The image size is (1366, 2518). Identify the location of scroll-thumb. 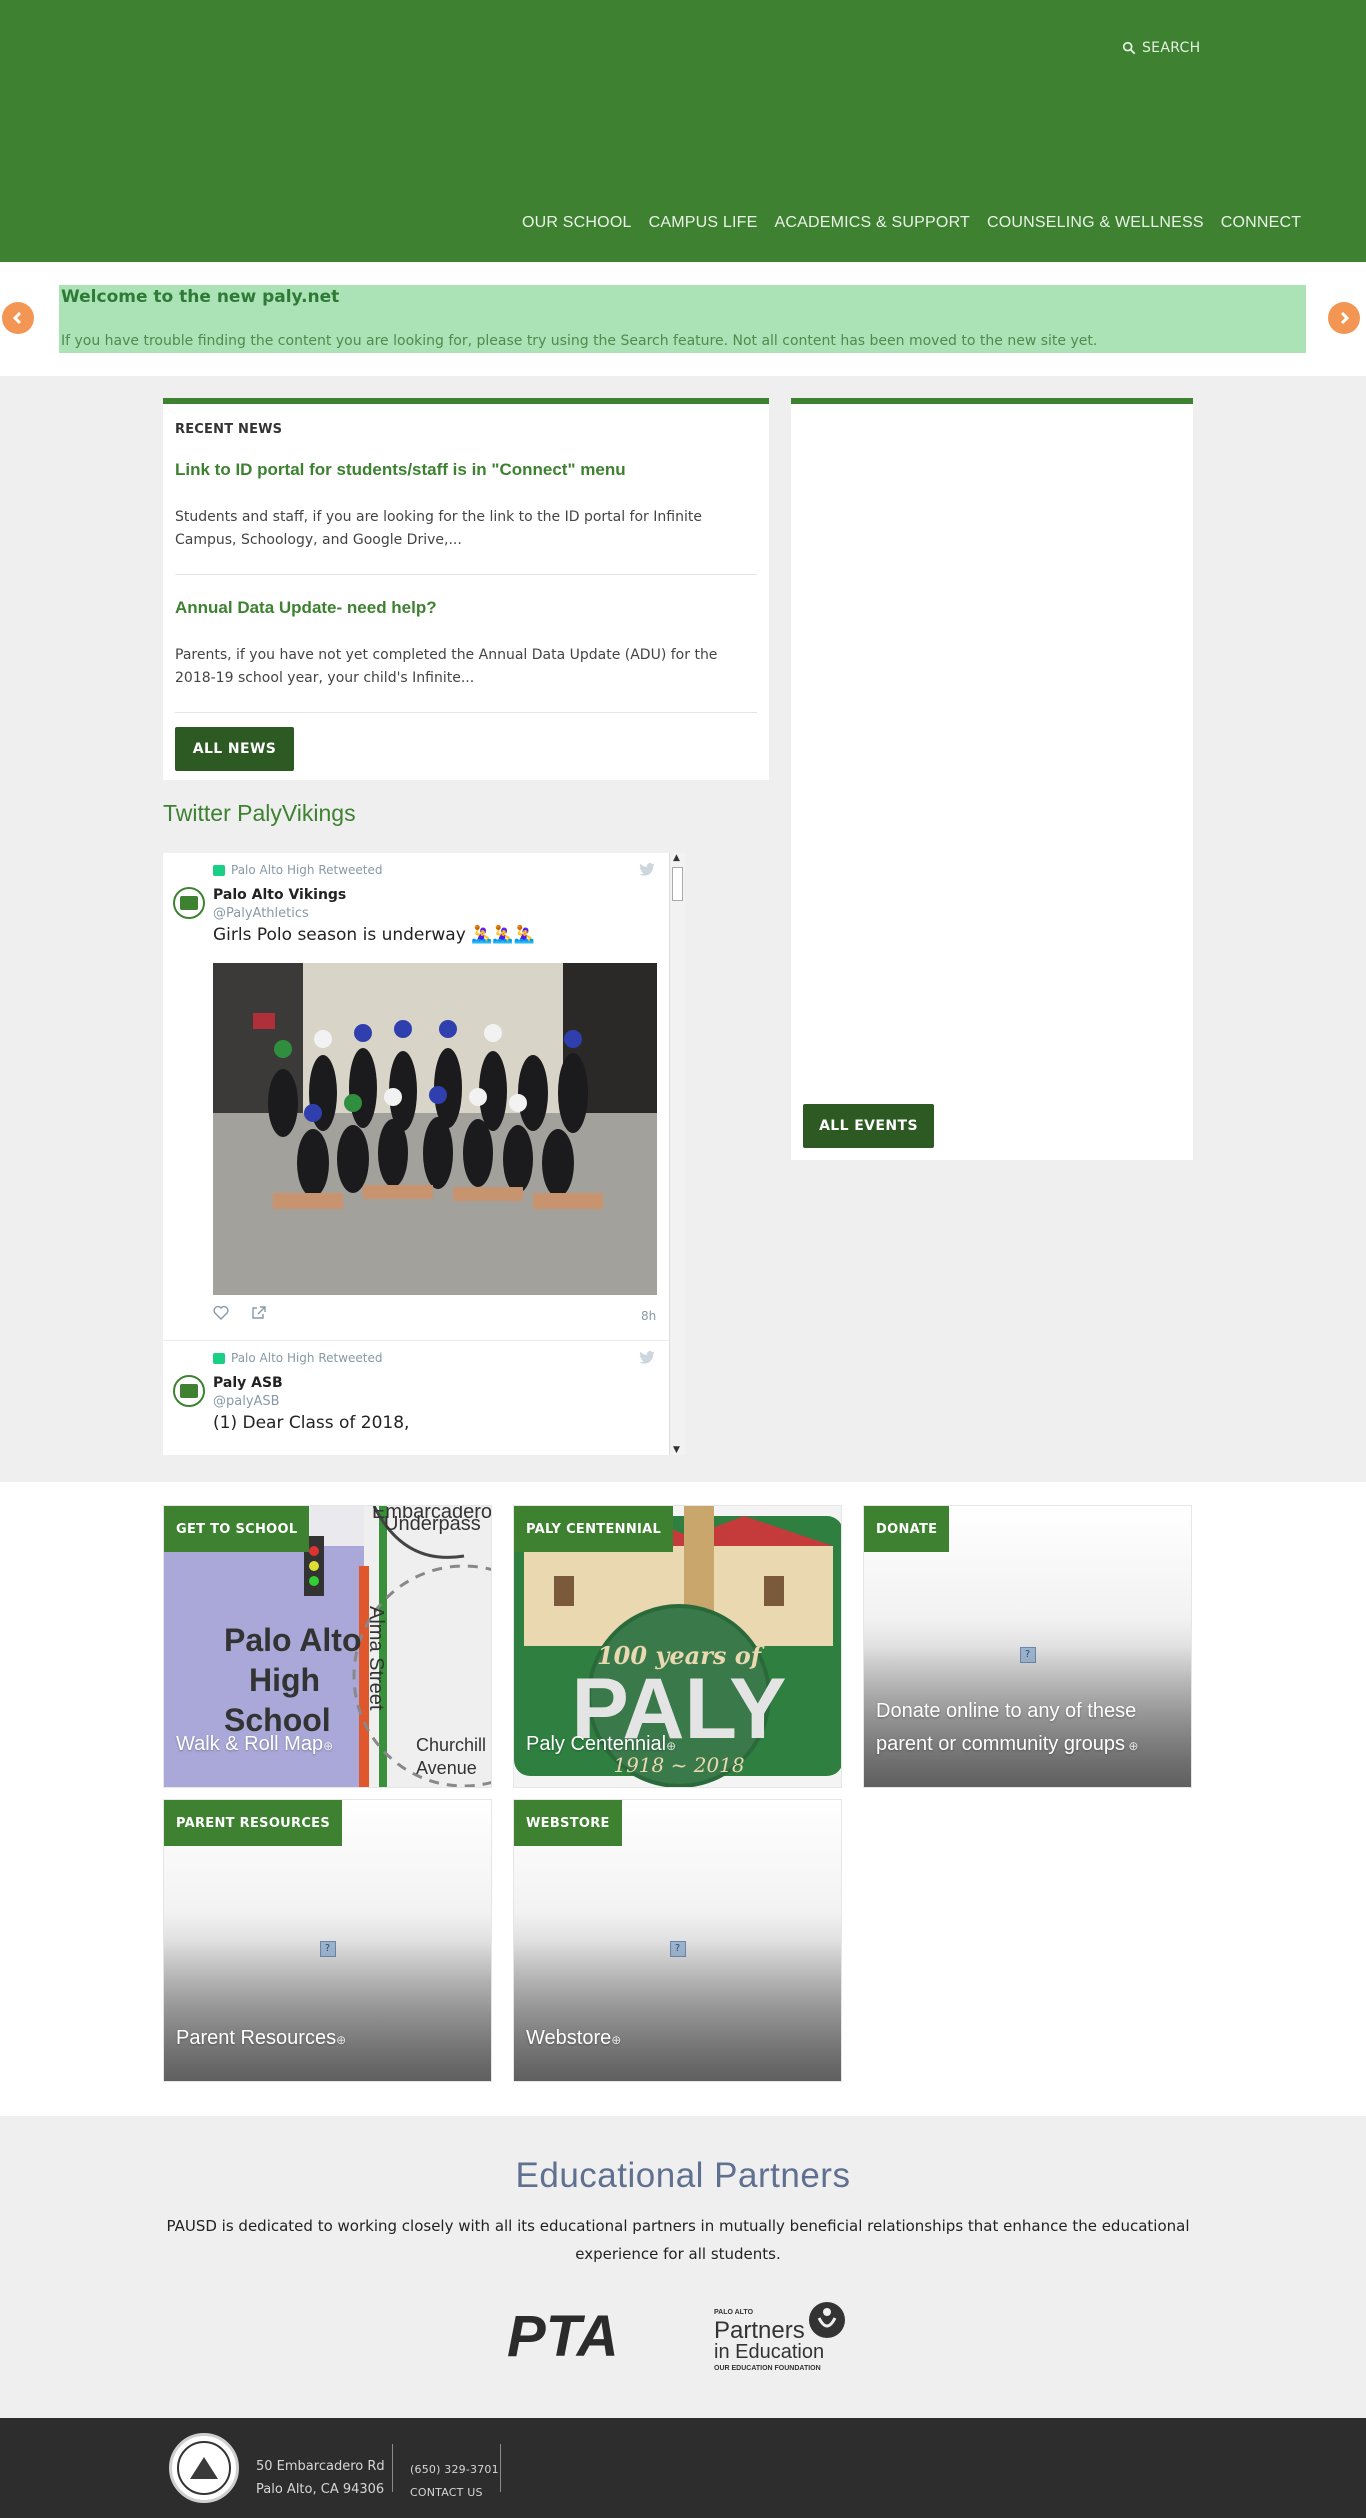
(677, 884).